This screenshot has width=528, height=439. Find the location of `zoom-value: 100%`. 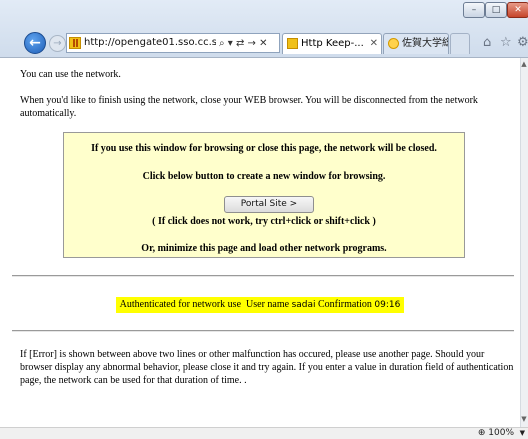

zoom-value: 100% is located at coordinates (501, 433).